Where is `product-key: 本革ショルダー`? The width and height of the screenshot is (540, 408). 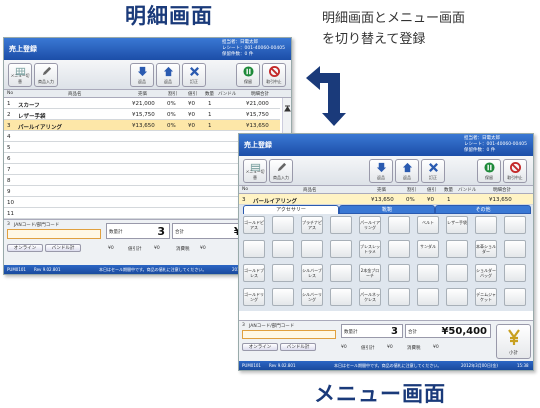
product-key: 本革ショルダー is located at coordinates (486, 249).